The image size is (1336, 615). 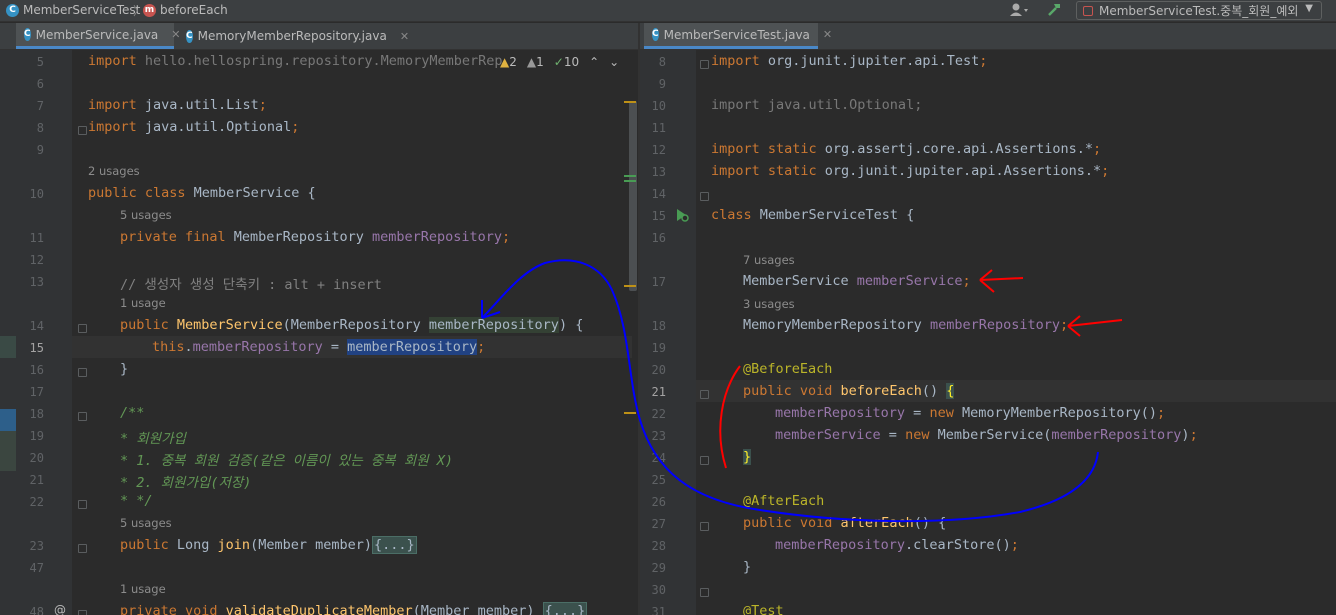 What do you see at coordinates (1055, 11) in the screenshot?
I see `build-hammer-icon` at bounding box center [1055, 11].